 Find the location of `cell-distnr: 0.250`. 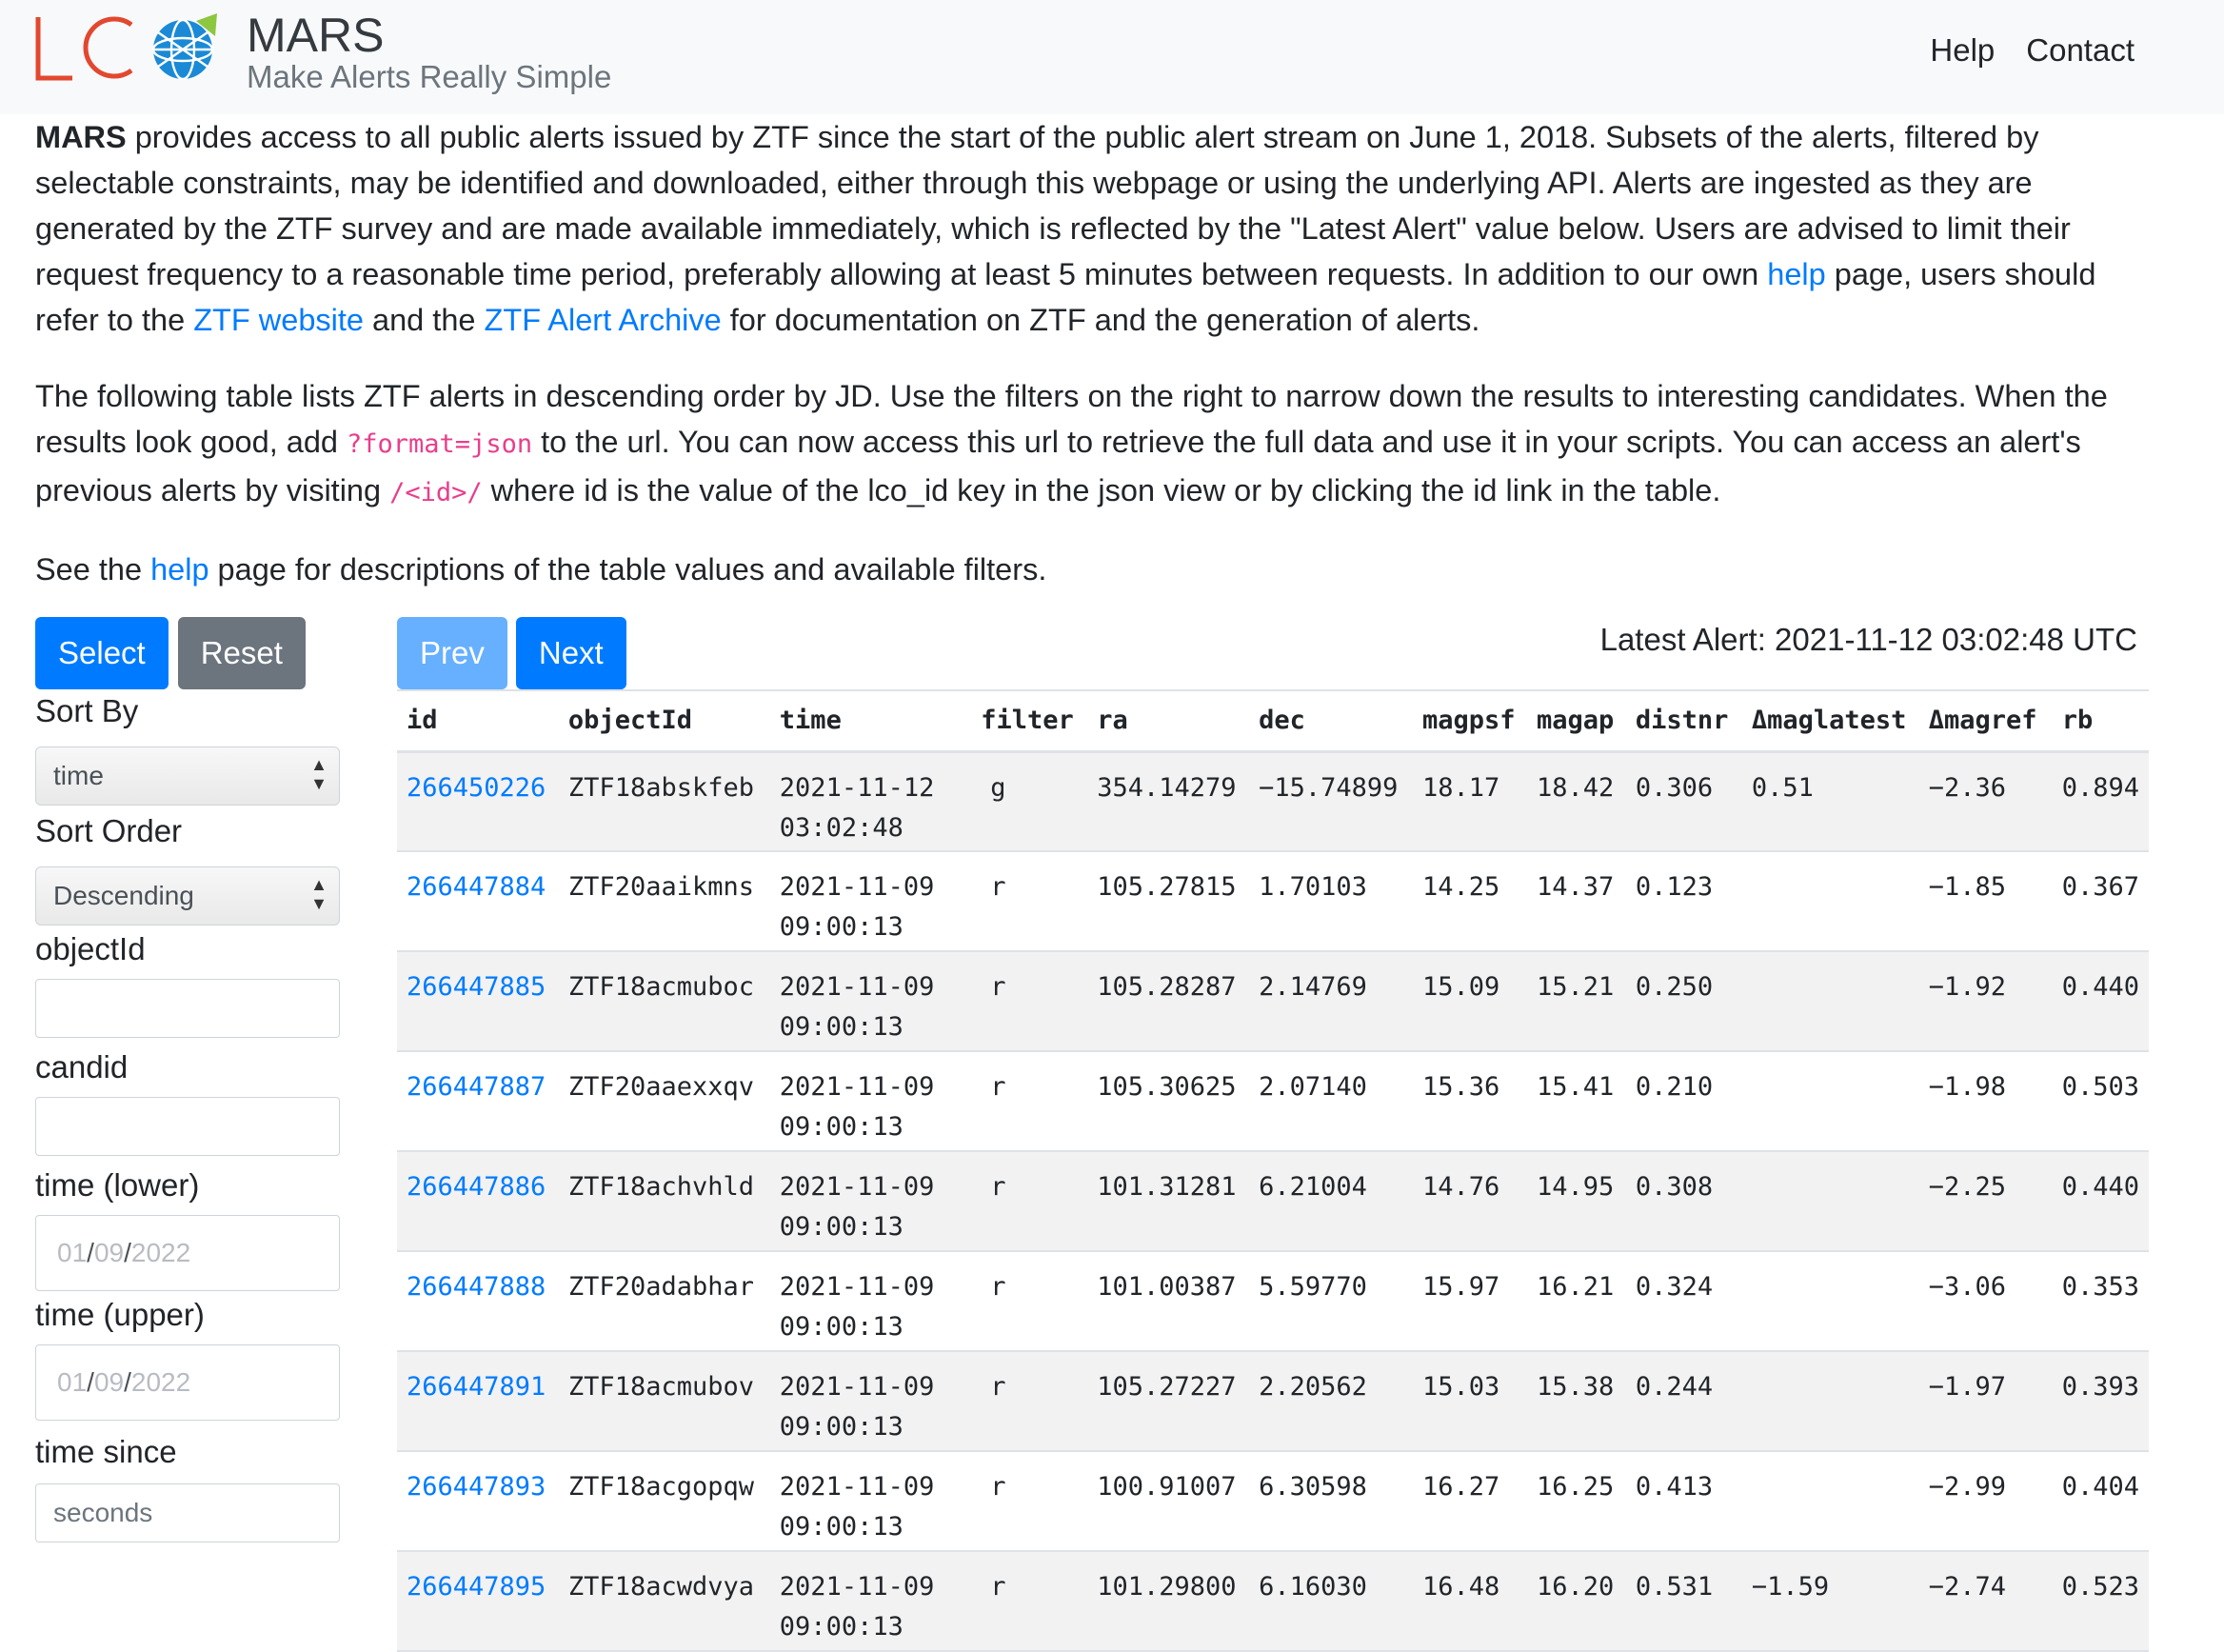

cell-distnr: 0.250 is located at coordinates (1683, 1002).